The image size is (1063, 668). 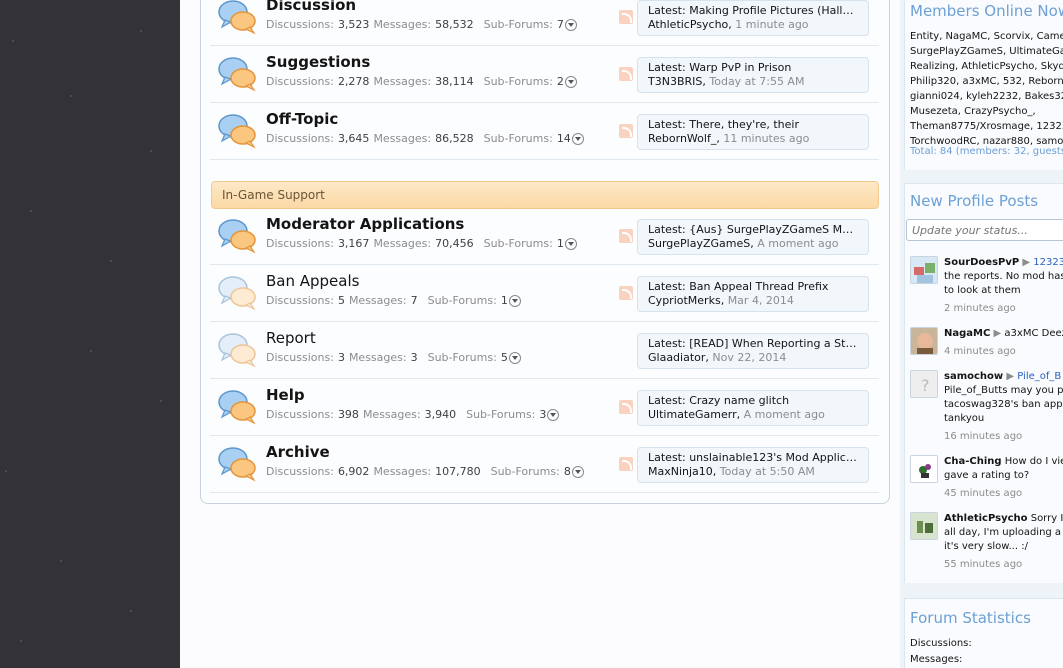 I want to click on forum-statistics-block: Forum Statistics Discussions: Messages:, so click(x=983, y=633).